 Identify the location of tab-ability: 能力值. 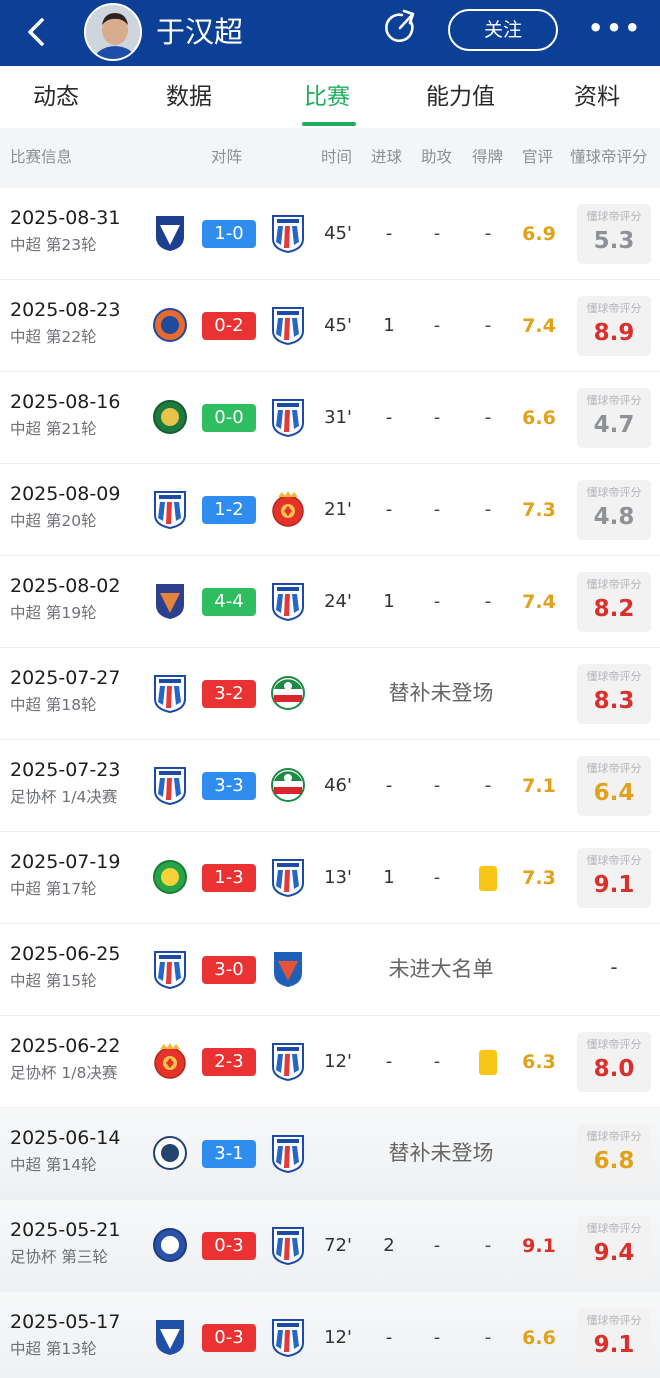
(460, 97).